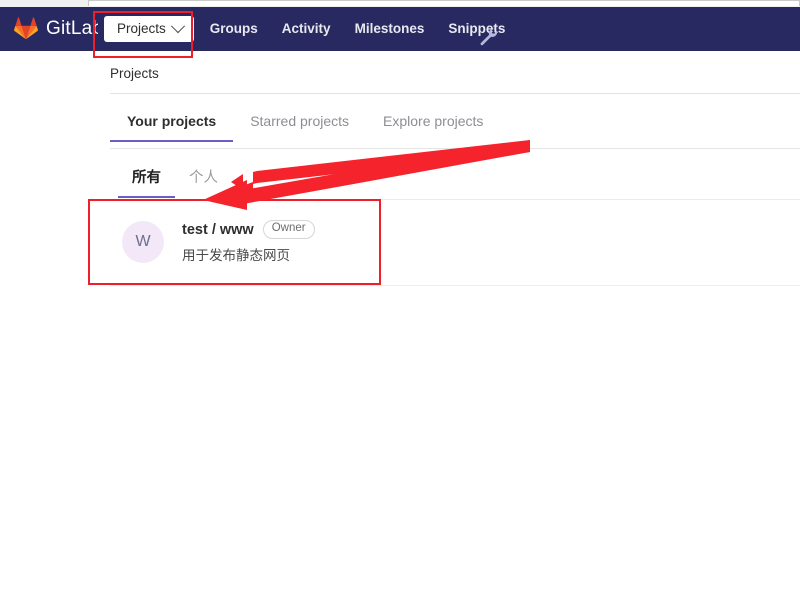 The width and height of the screenshot is (800, 589). What do you see at coordinates (288, 229) in the screenshot?
I see `status-badge: Owner` at bounding box center [288, 229].